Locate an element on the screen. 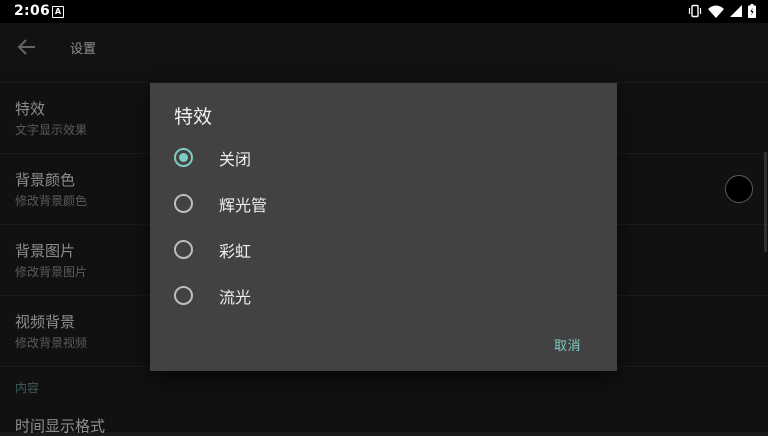 The image size is (768, 436). status-icons is located at coordinates (722, 11).